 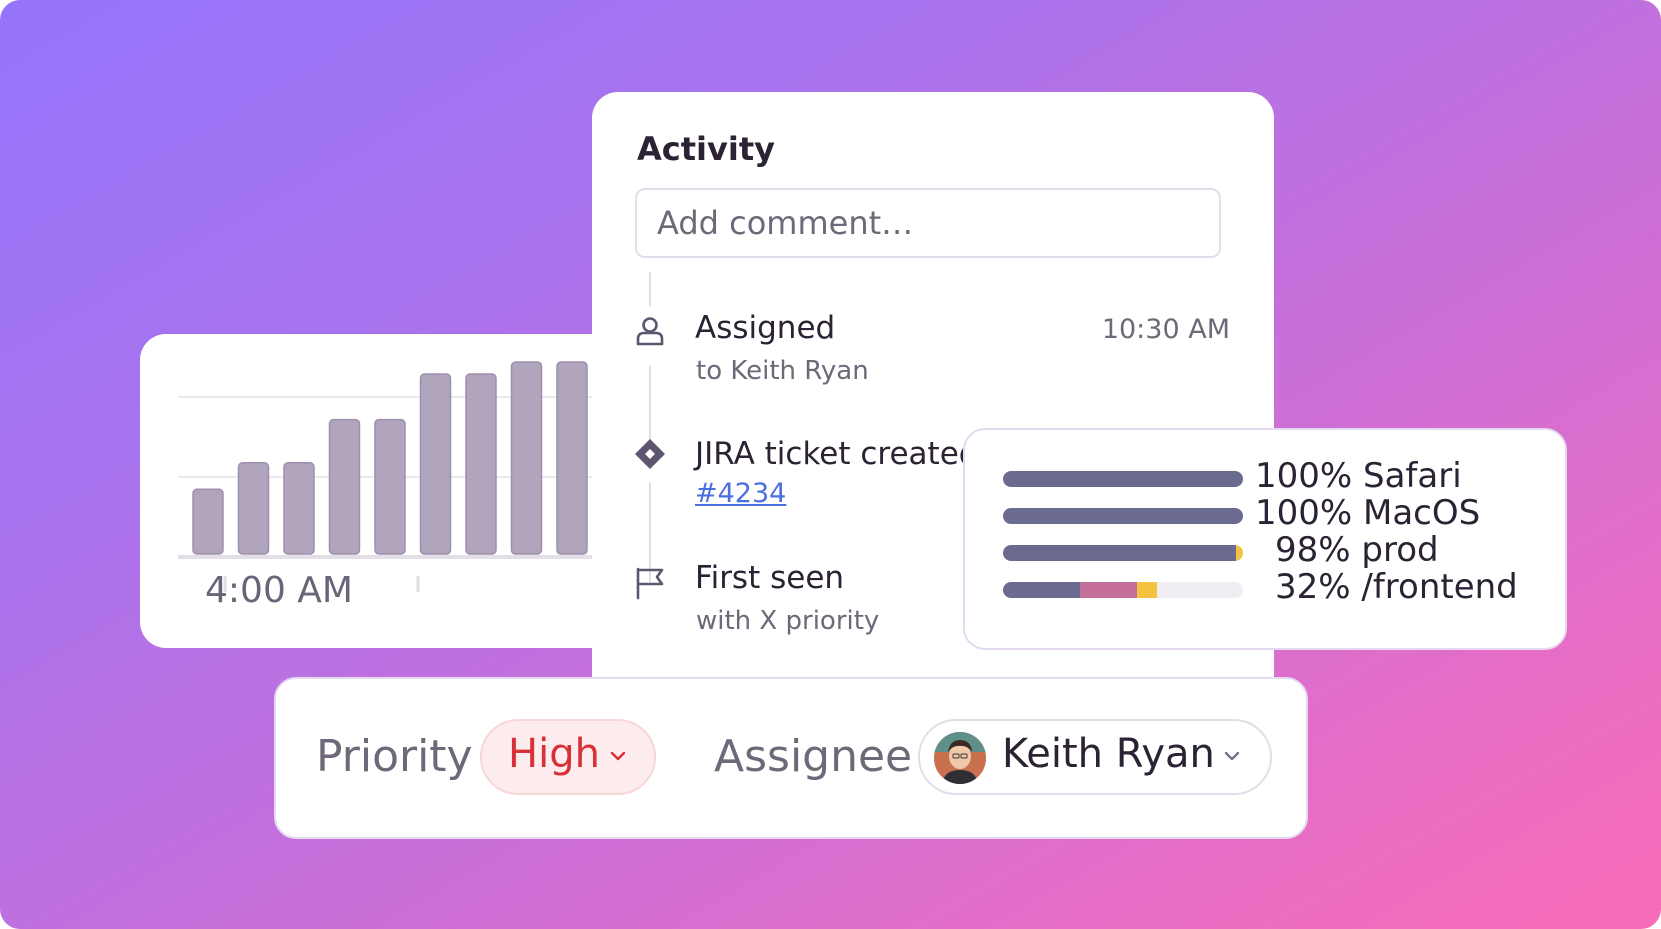 I want to click on chart-x-tick-label: 4:00 AM, so click(x=279, y=590).